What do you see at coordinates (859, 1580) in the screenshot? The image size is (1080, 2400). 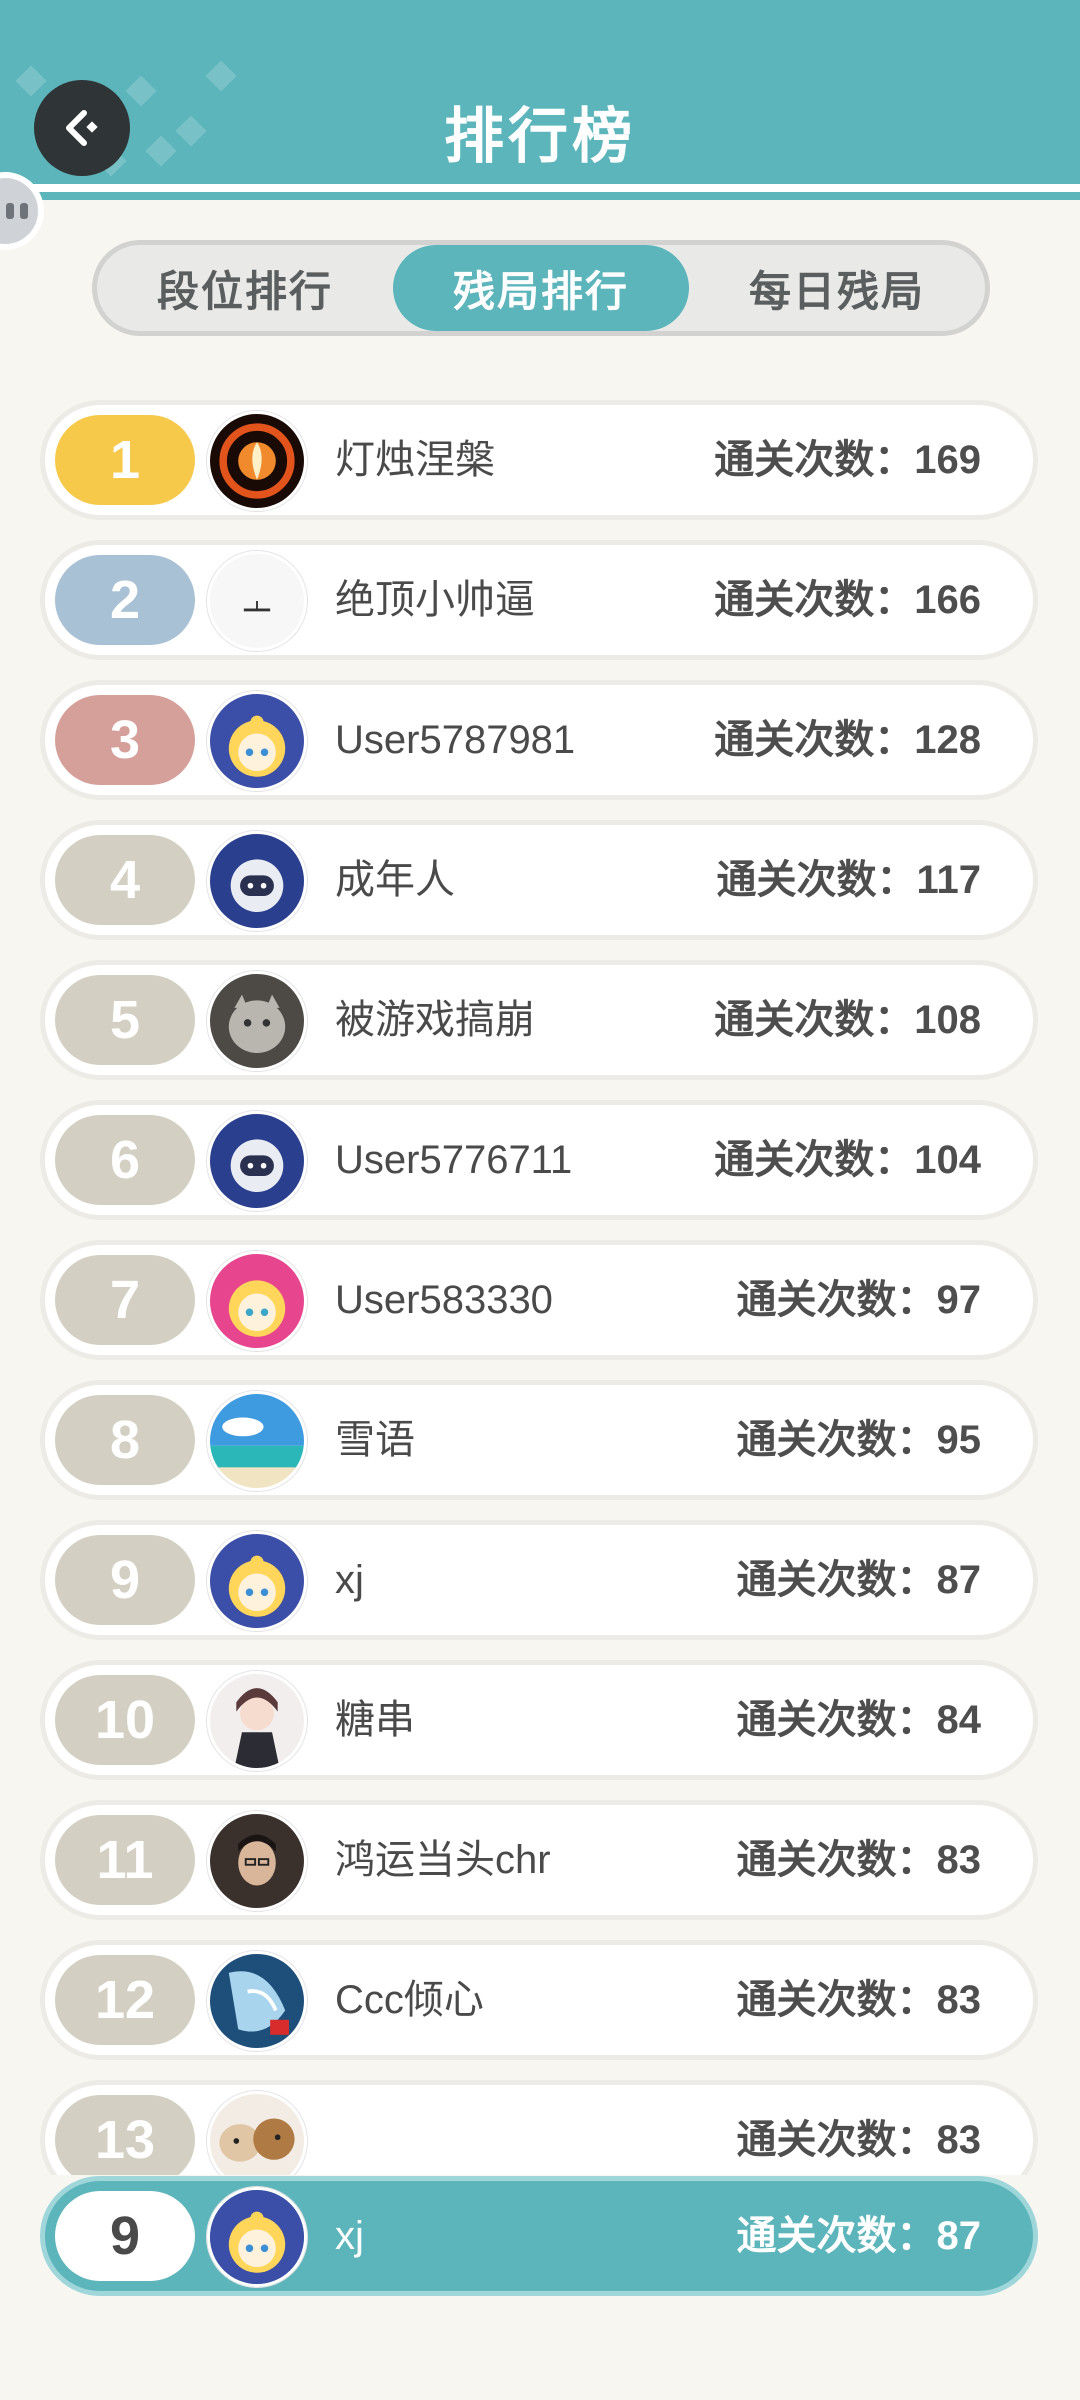 I see `clear-count: 通关次数：87` at bounding box center [859, 1580].